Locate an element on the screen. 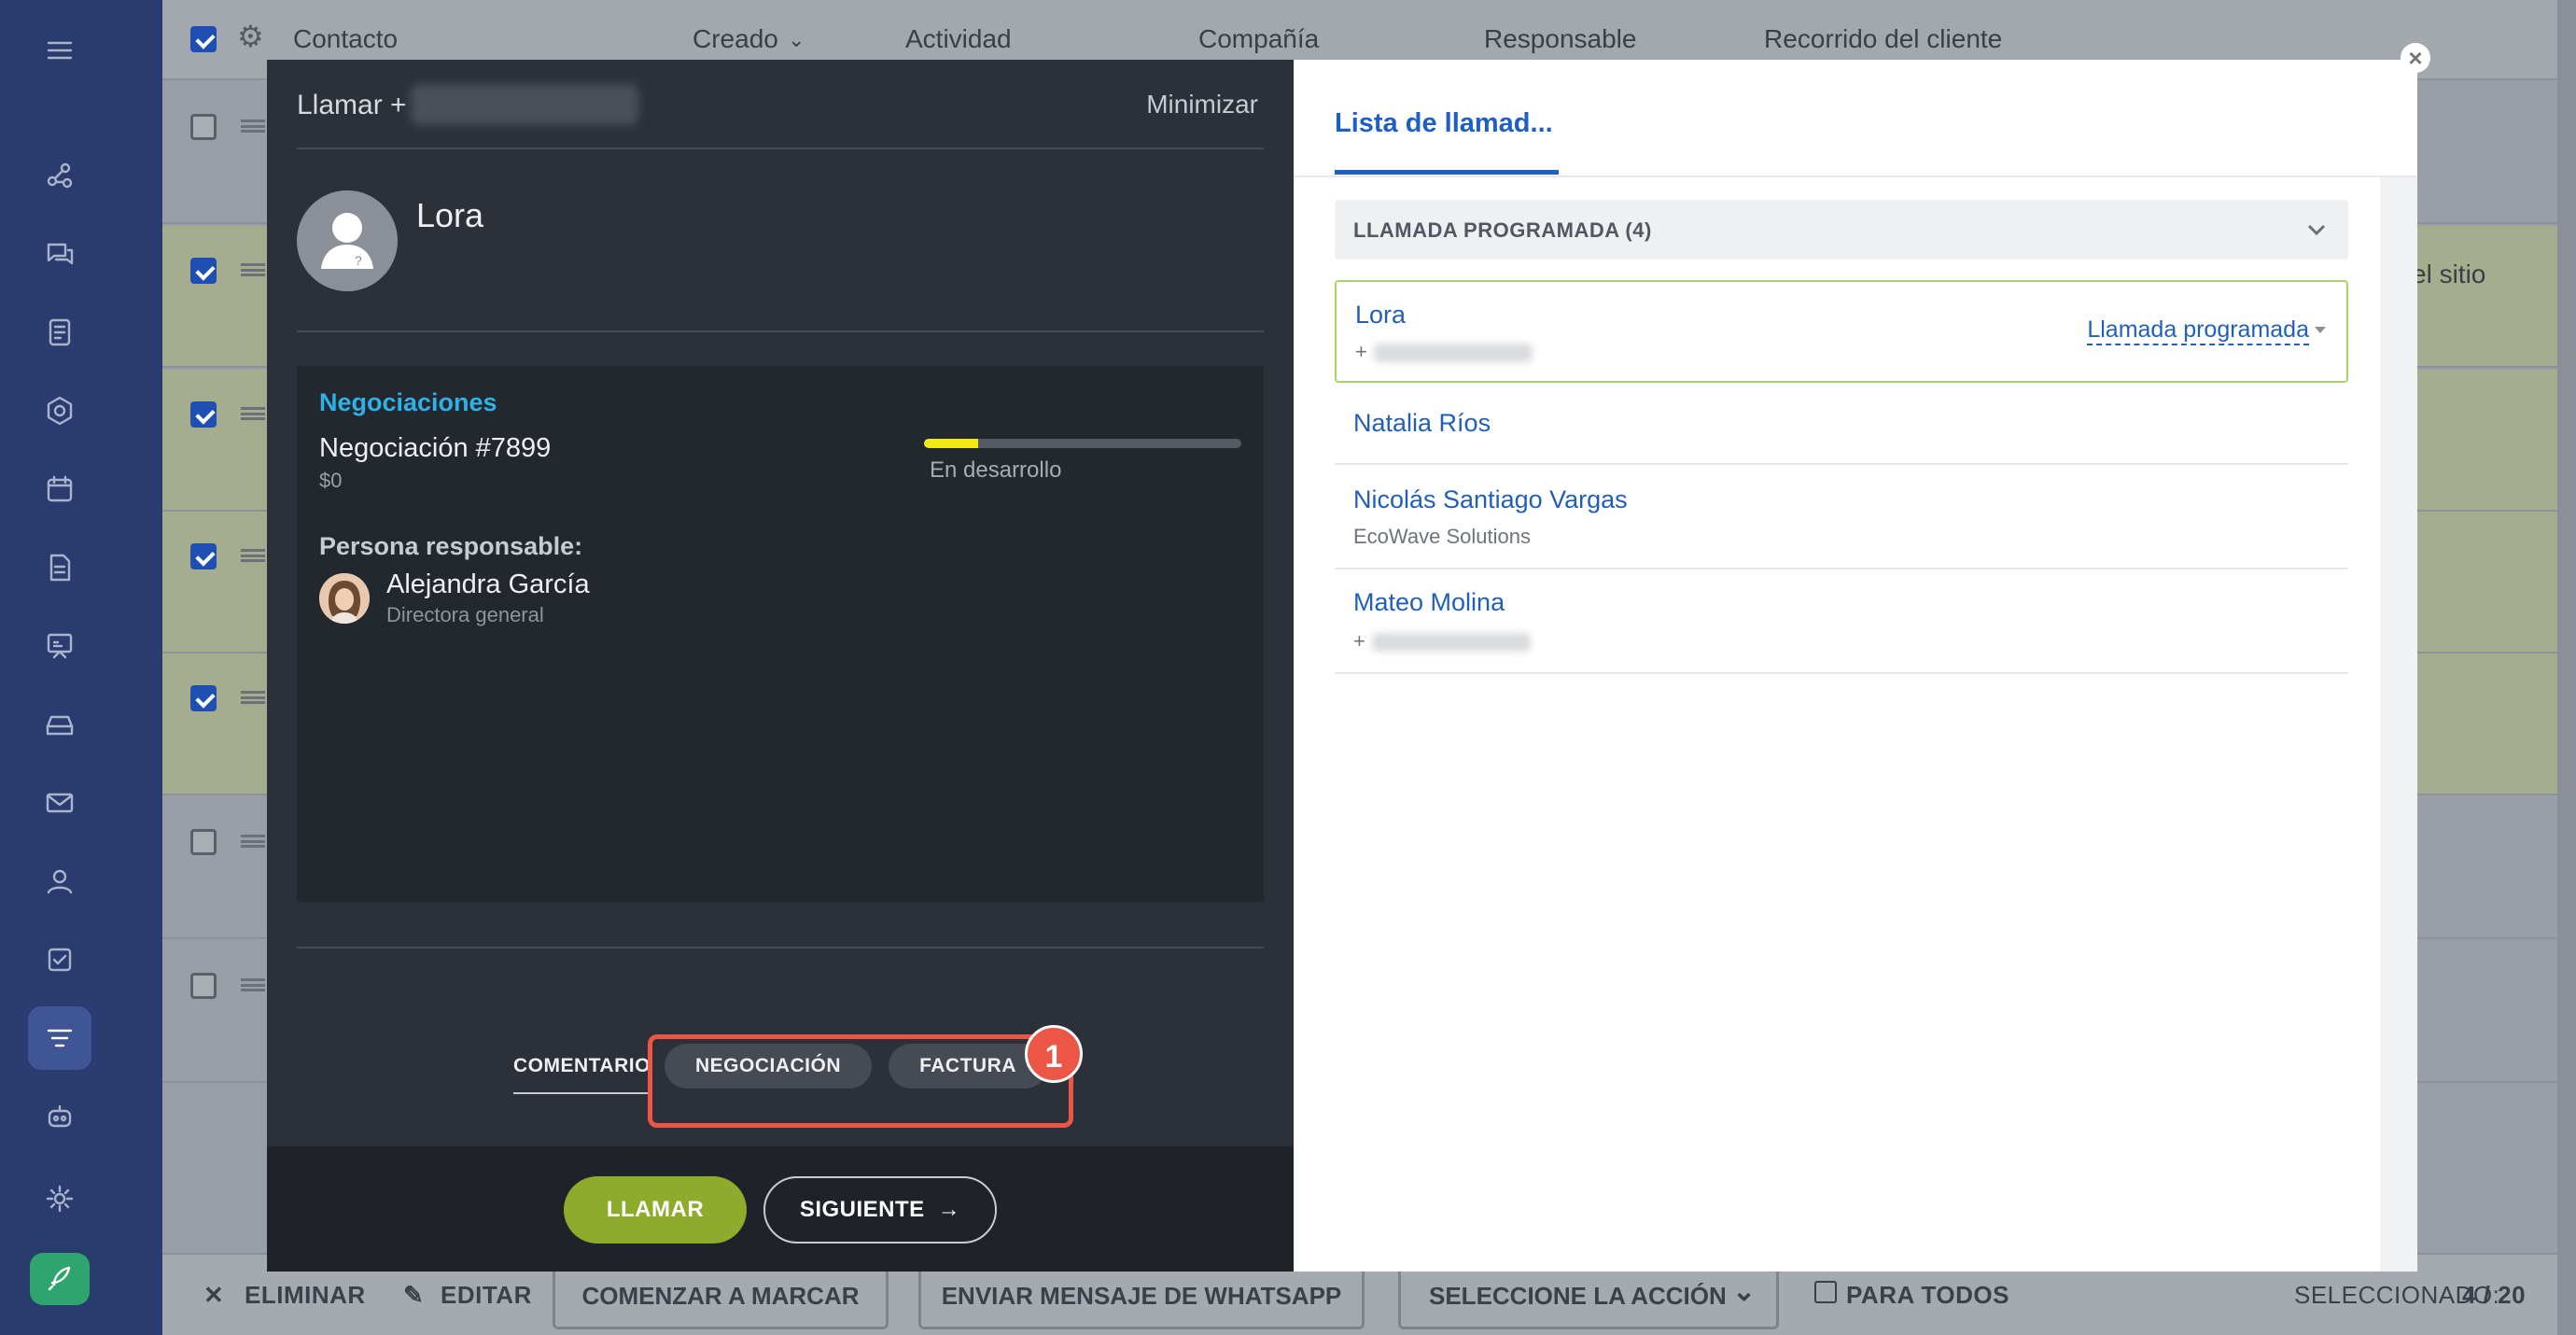  call-item-phone: + is located at coordinates (1359, 641).